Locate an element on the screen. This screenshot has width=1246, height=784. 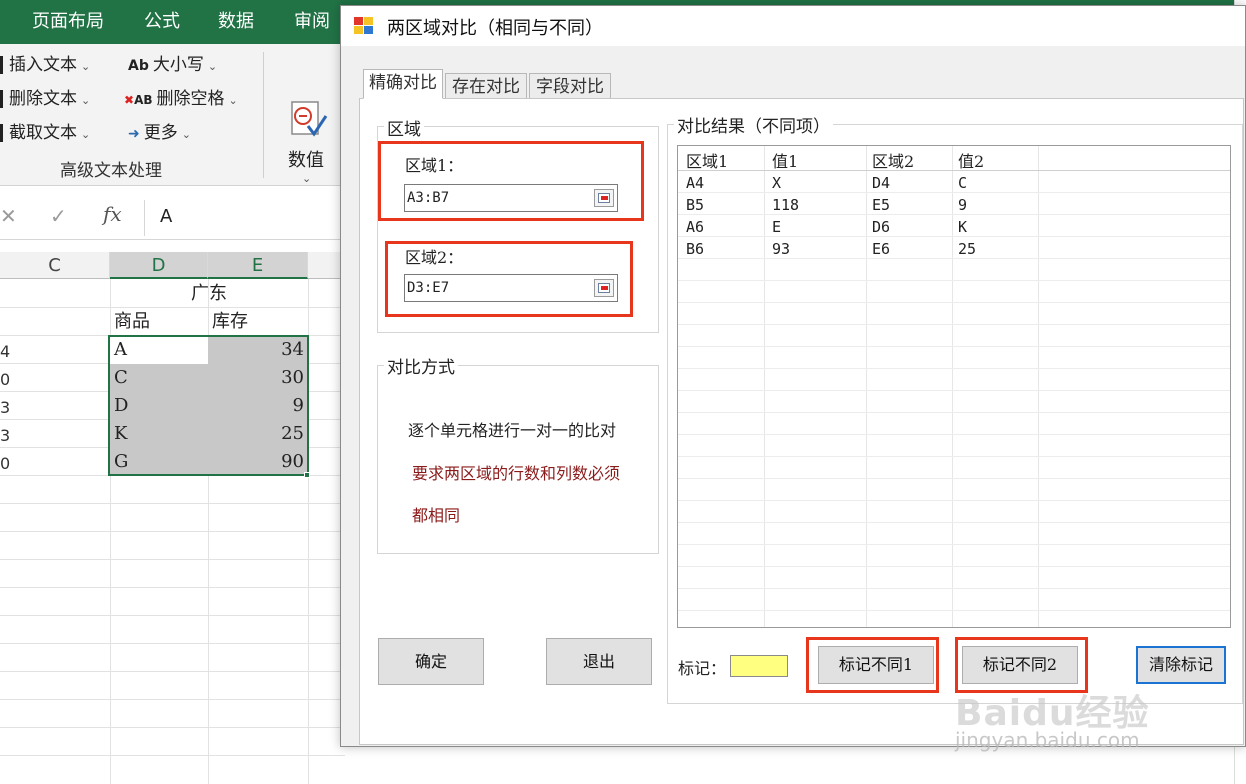
grid-cell: E6 is located at coordinates (881, 249).